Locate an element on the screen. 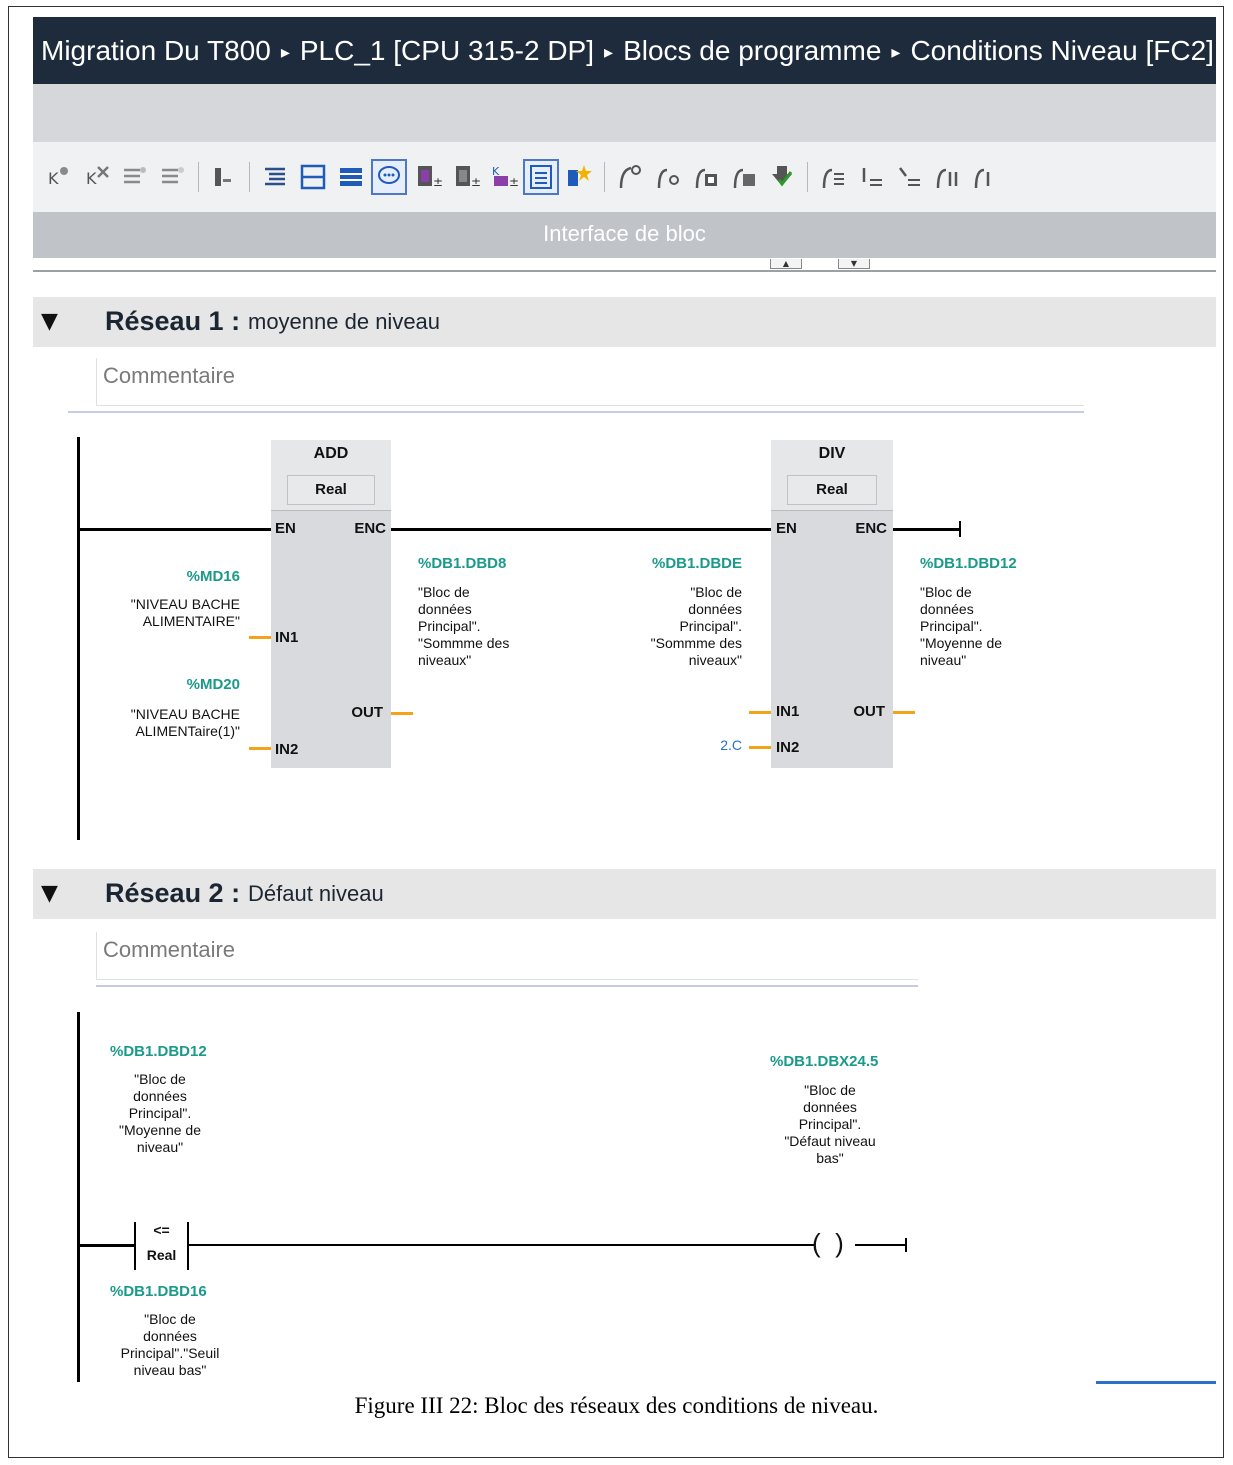 This screenshot has width=1233, height=1465. power-wire is located at coordinates (105, 1245).